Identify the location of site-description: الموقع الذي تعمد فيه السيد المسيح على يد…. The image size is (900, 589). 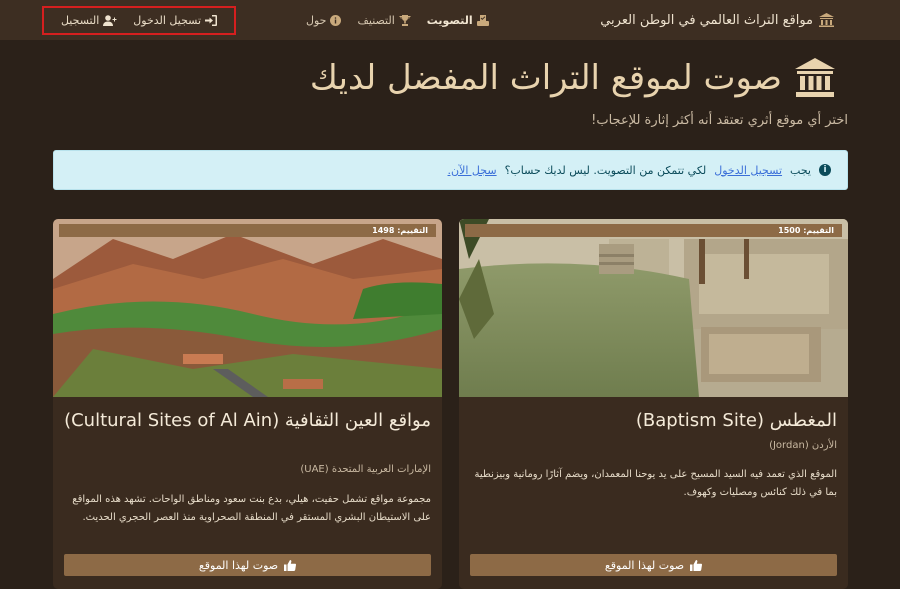
(655, 483).